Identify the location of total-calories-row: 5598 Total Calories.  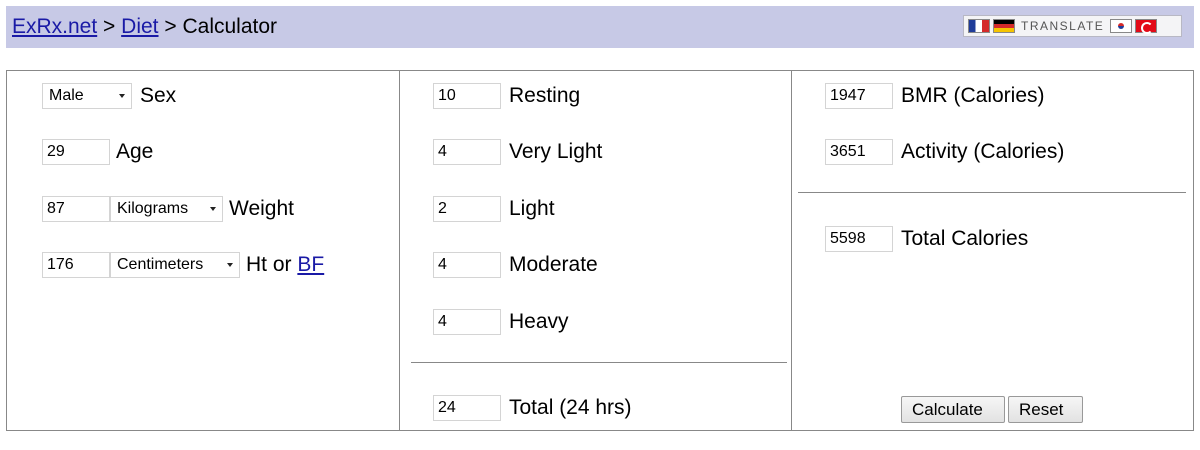
(926, 239).